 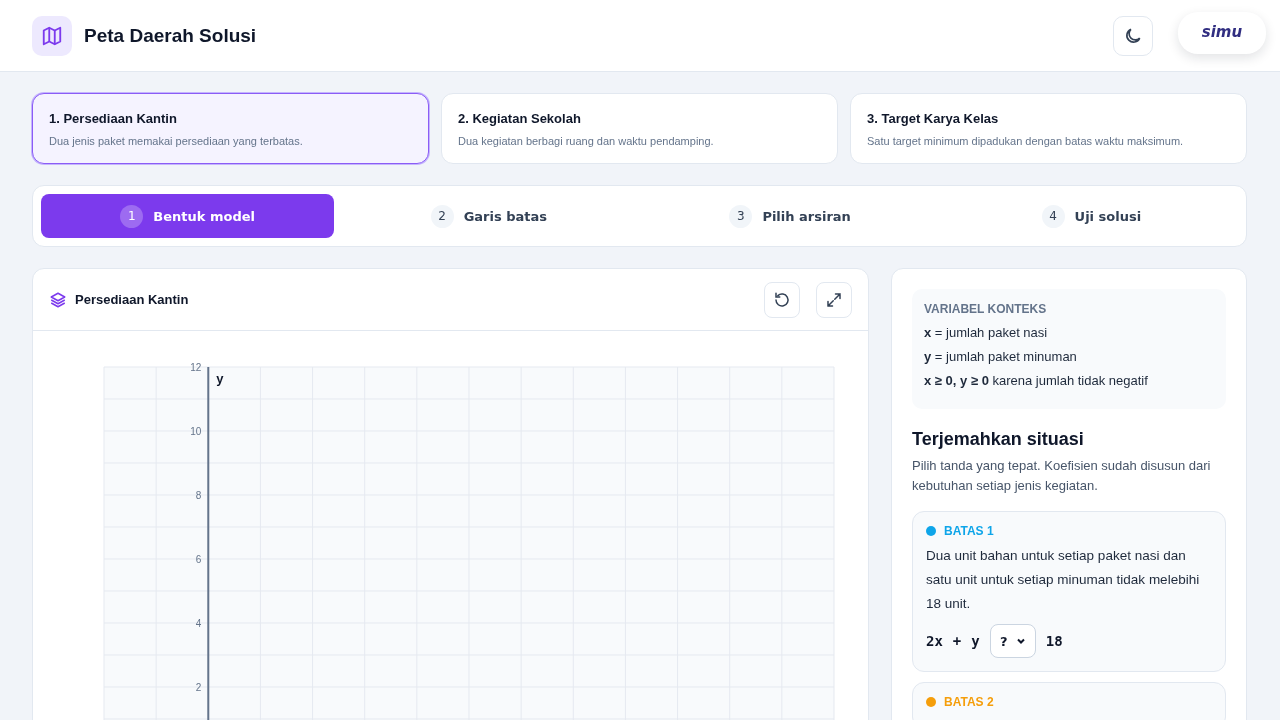 I want to click on reset-button, so click(x=782, y=299).